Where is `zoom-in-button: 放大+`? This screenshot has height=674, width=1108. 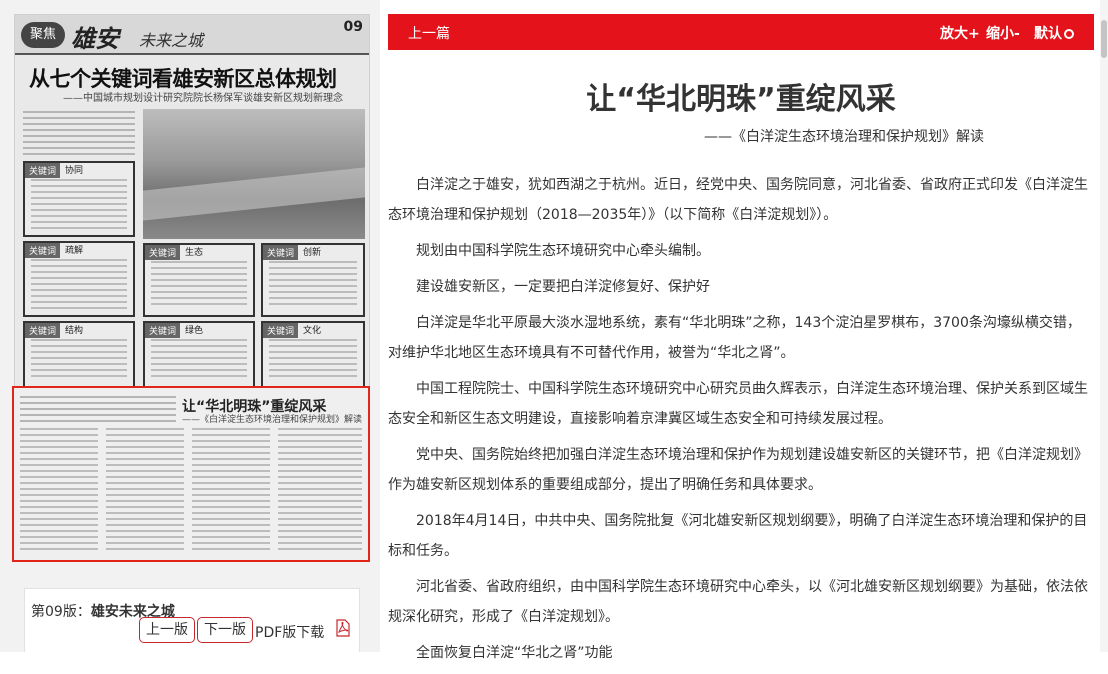 zoom-in-button: 放大+ is located at coordinates (960, 33).